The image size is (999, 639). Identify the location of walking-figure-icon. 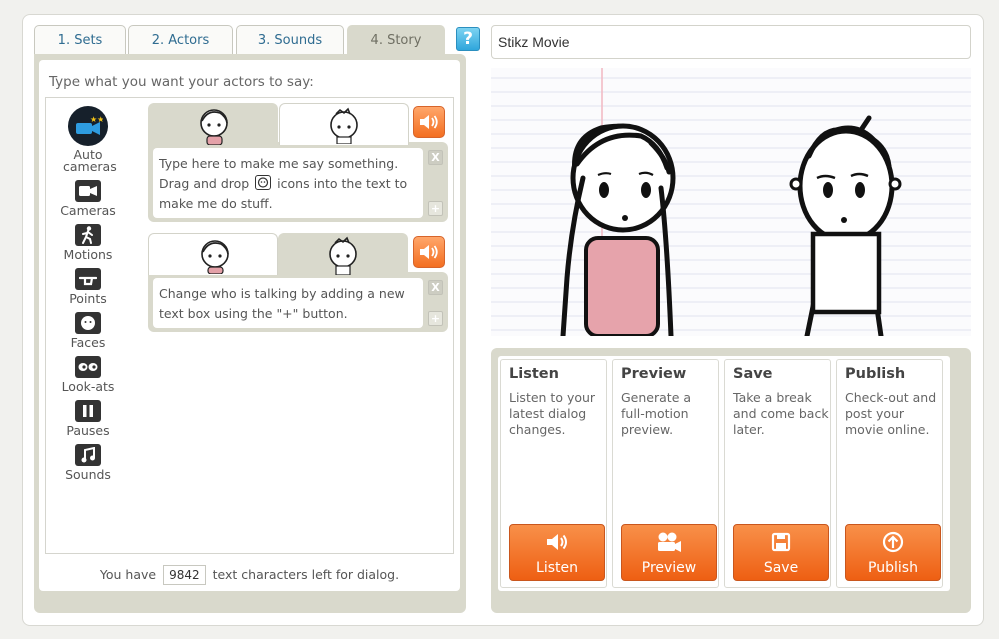
(88, 235).